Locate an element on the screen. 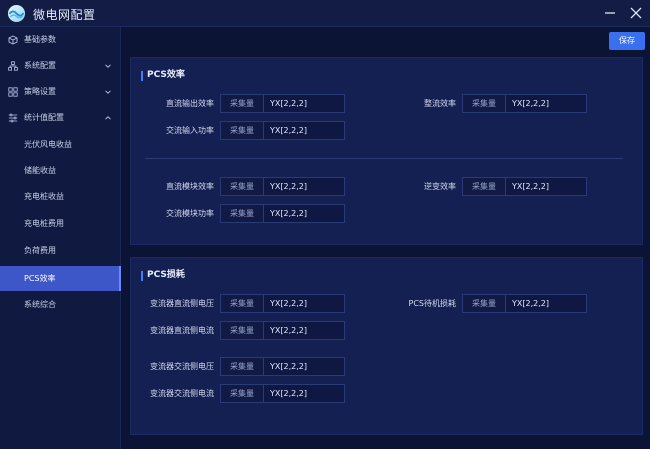  sidebar-subitem-system-summary: 系统综合 is located at coordinates (60, 304).